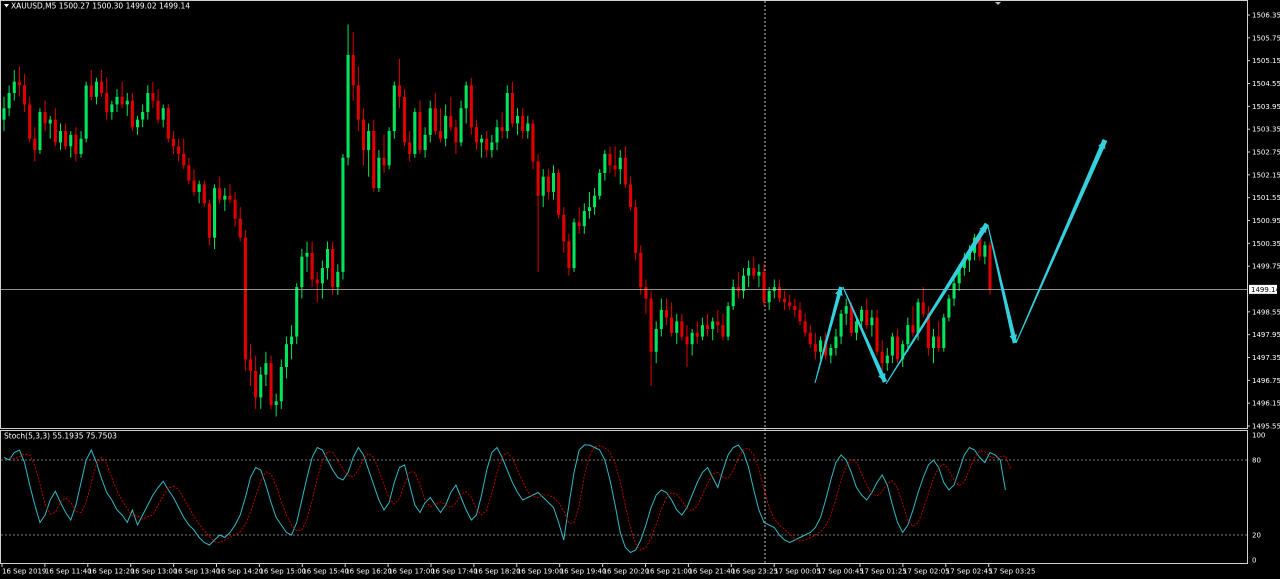 The height and width of the screenshot is (579, 1280). Describe the element at coordinates (961, 261) in the screenshot. I see `arrow-annotation` at that location.